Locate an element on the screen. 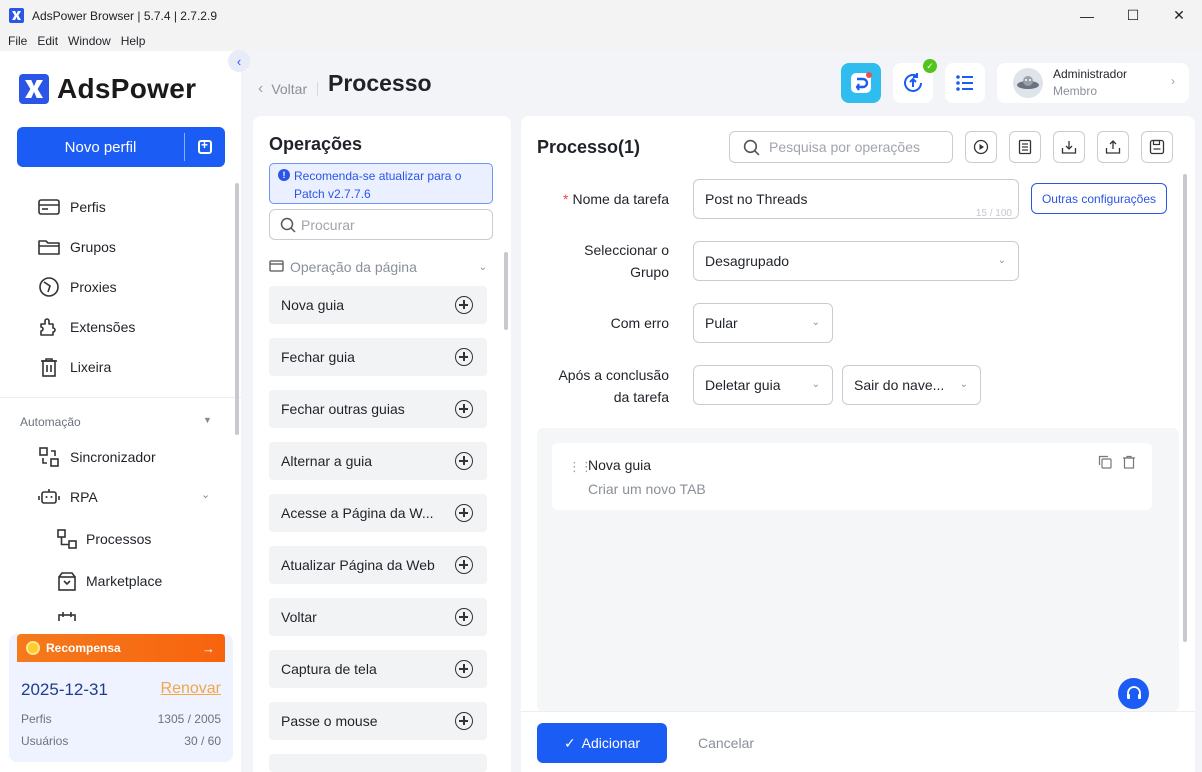 Image resolution: width=1202 pixels, height=772 pixels. list-icon is located at coordinates (964, 83).